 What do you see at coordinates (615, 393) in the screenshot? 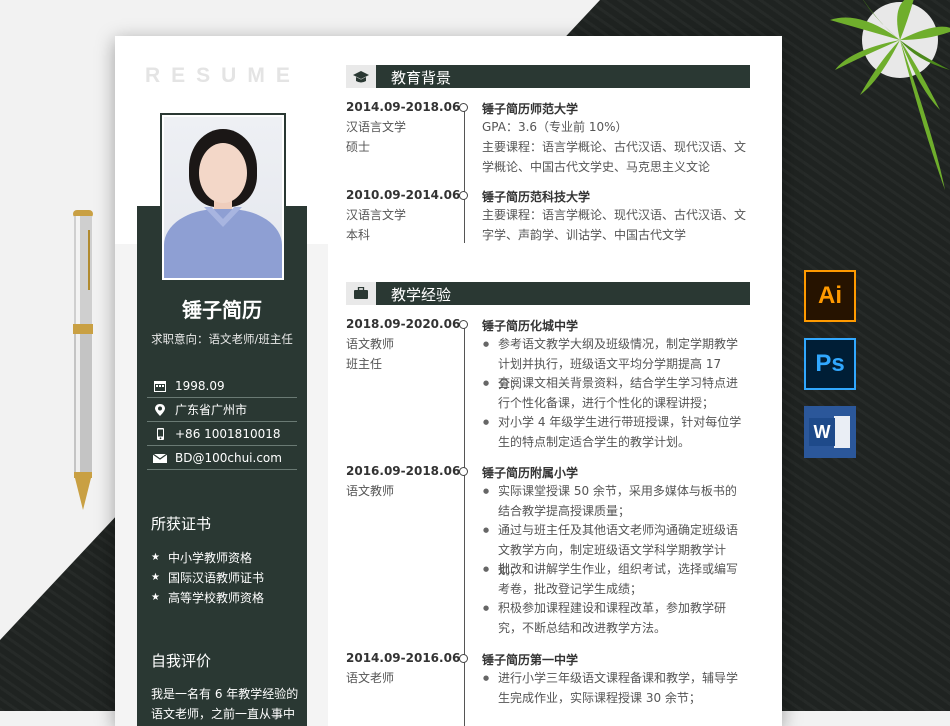
I see `exp-bullet: 查阅课文相关背景资料，结合学生学习特点进行个性化备课，进行个性化的课程讲授；` at bounding box center [615, 393].